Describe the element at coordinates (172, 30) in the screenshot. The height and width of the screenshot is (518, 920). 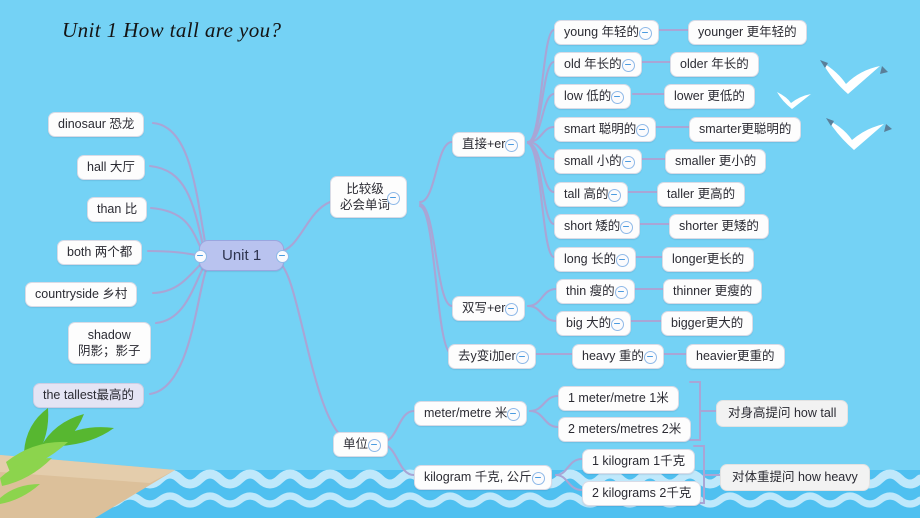
I see `page-title: Unit 1 How tall are you?` at that location.